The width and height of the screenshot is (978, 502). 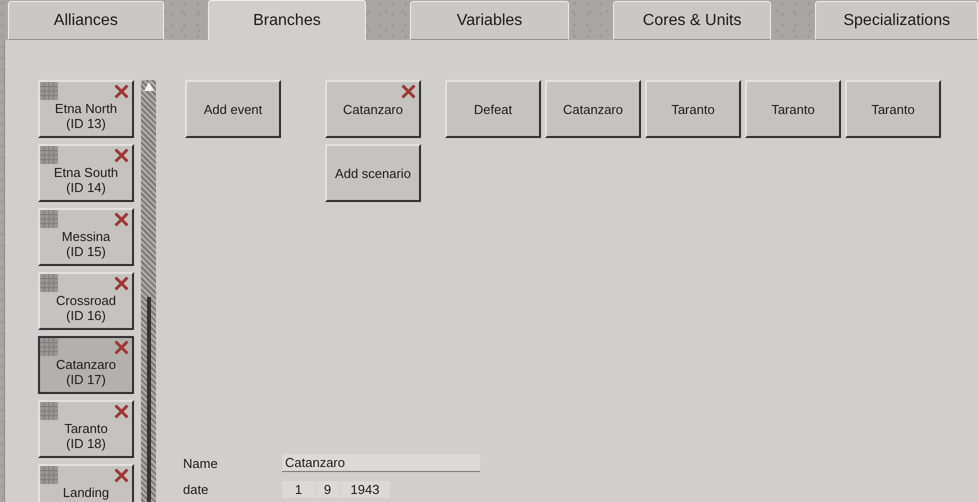 I want to click on tab: Branches, so click(x=287, y=20).